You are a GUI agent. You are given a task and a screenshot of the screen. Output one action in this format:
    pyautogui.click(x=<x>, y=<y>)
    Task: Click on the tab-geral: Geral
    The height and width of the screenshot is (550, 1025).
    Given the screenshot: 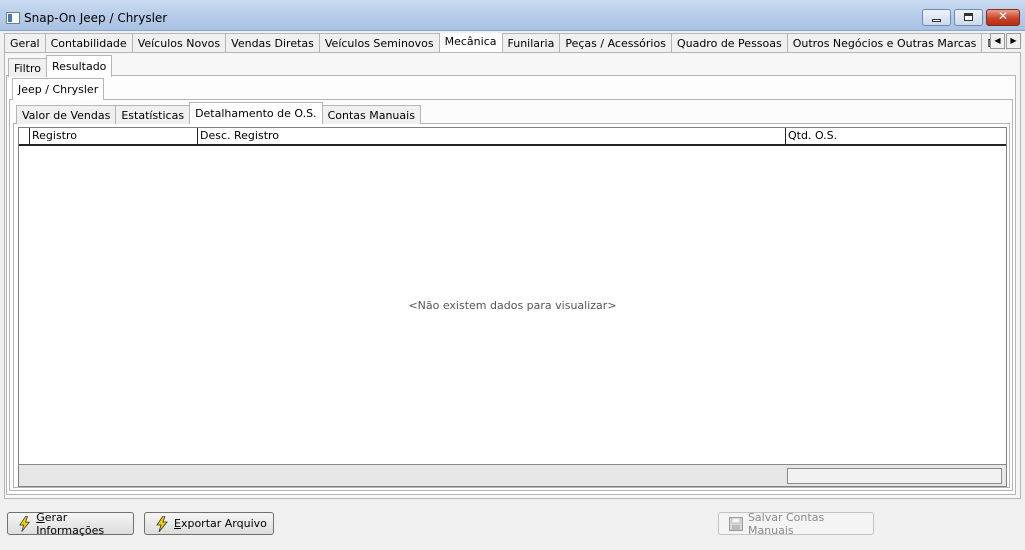 What is the action you would take?
    pyautogui.click(x=25, y=42)
    